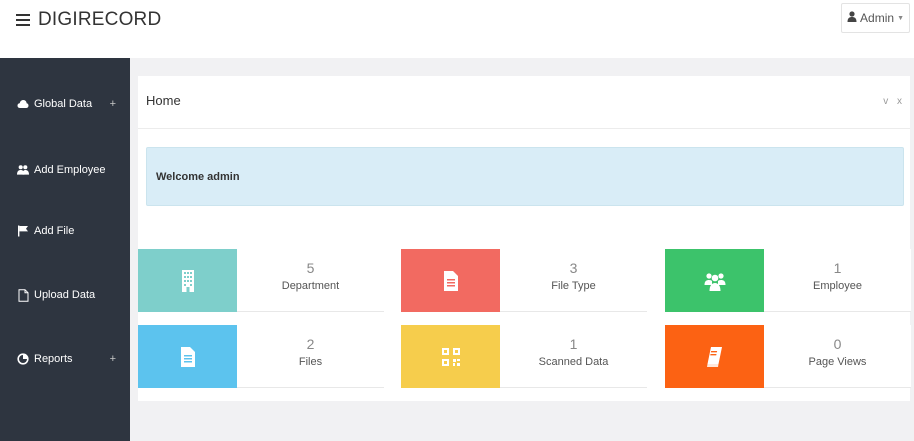  I want to click on sidebar-item-upload-data: Upload Data, so click(65, 295).